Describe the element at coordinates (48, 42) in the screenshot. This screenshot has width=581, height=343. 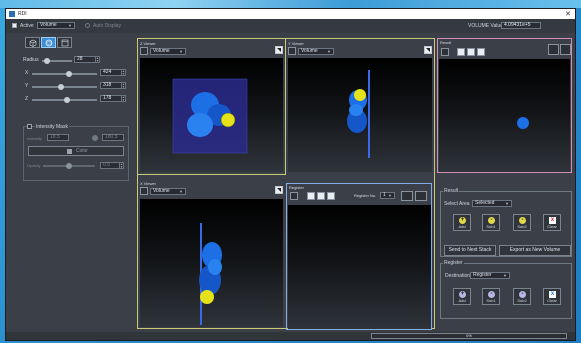
I see `sphere-mode-button` at that location.